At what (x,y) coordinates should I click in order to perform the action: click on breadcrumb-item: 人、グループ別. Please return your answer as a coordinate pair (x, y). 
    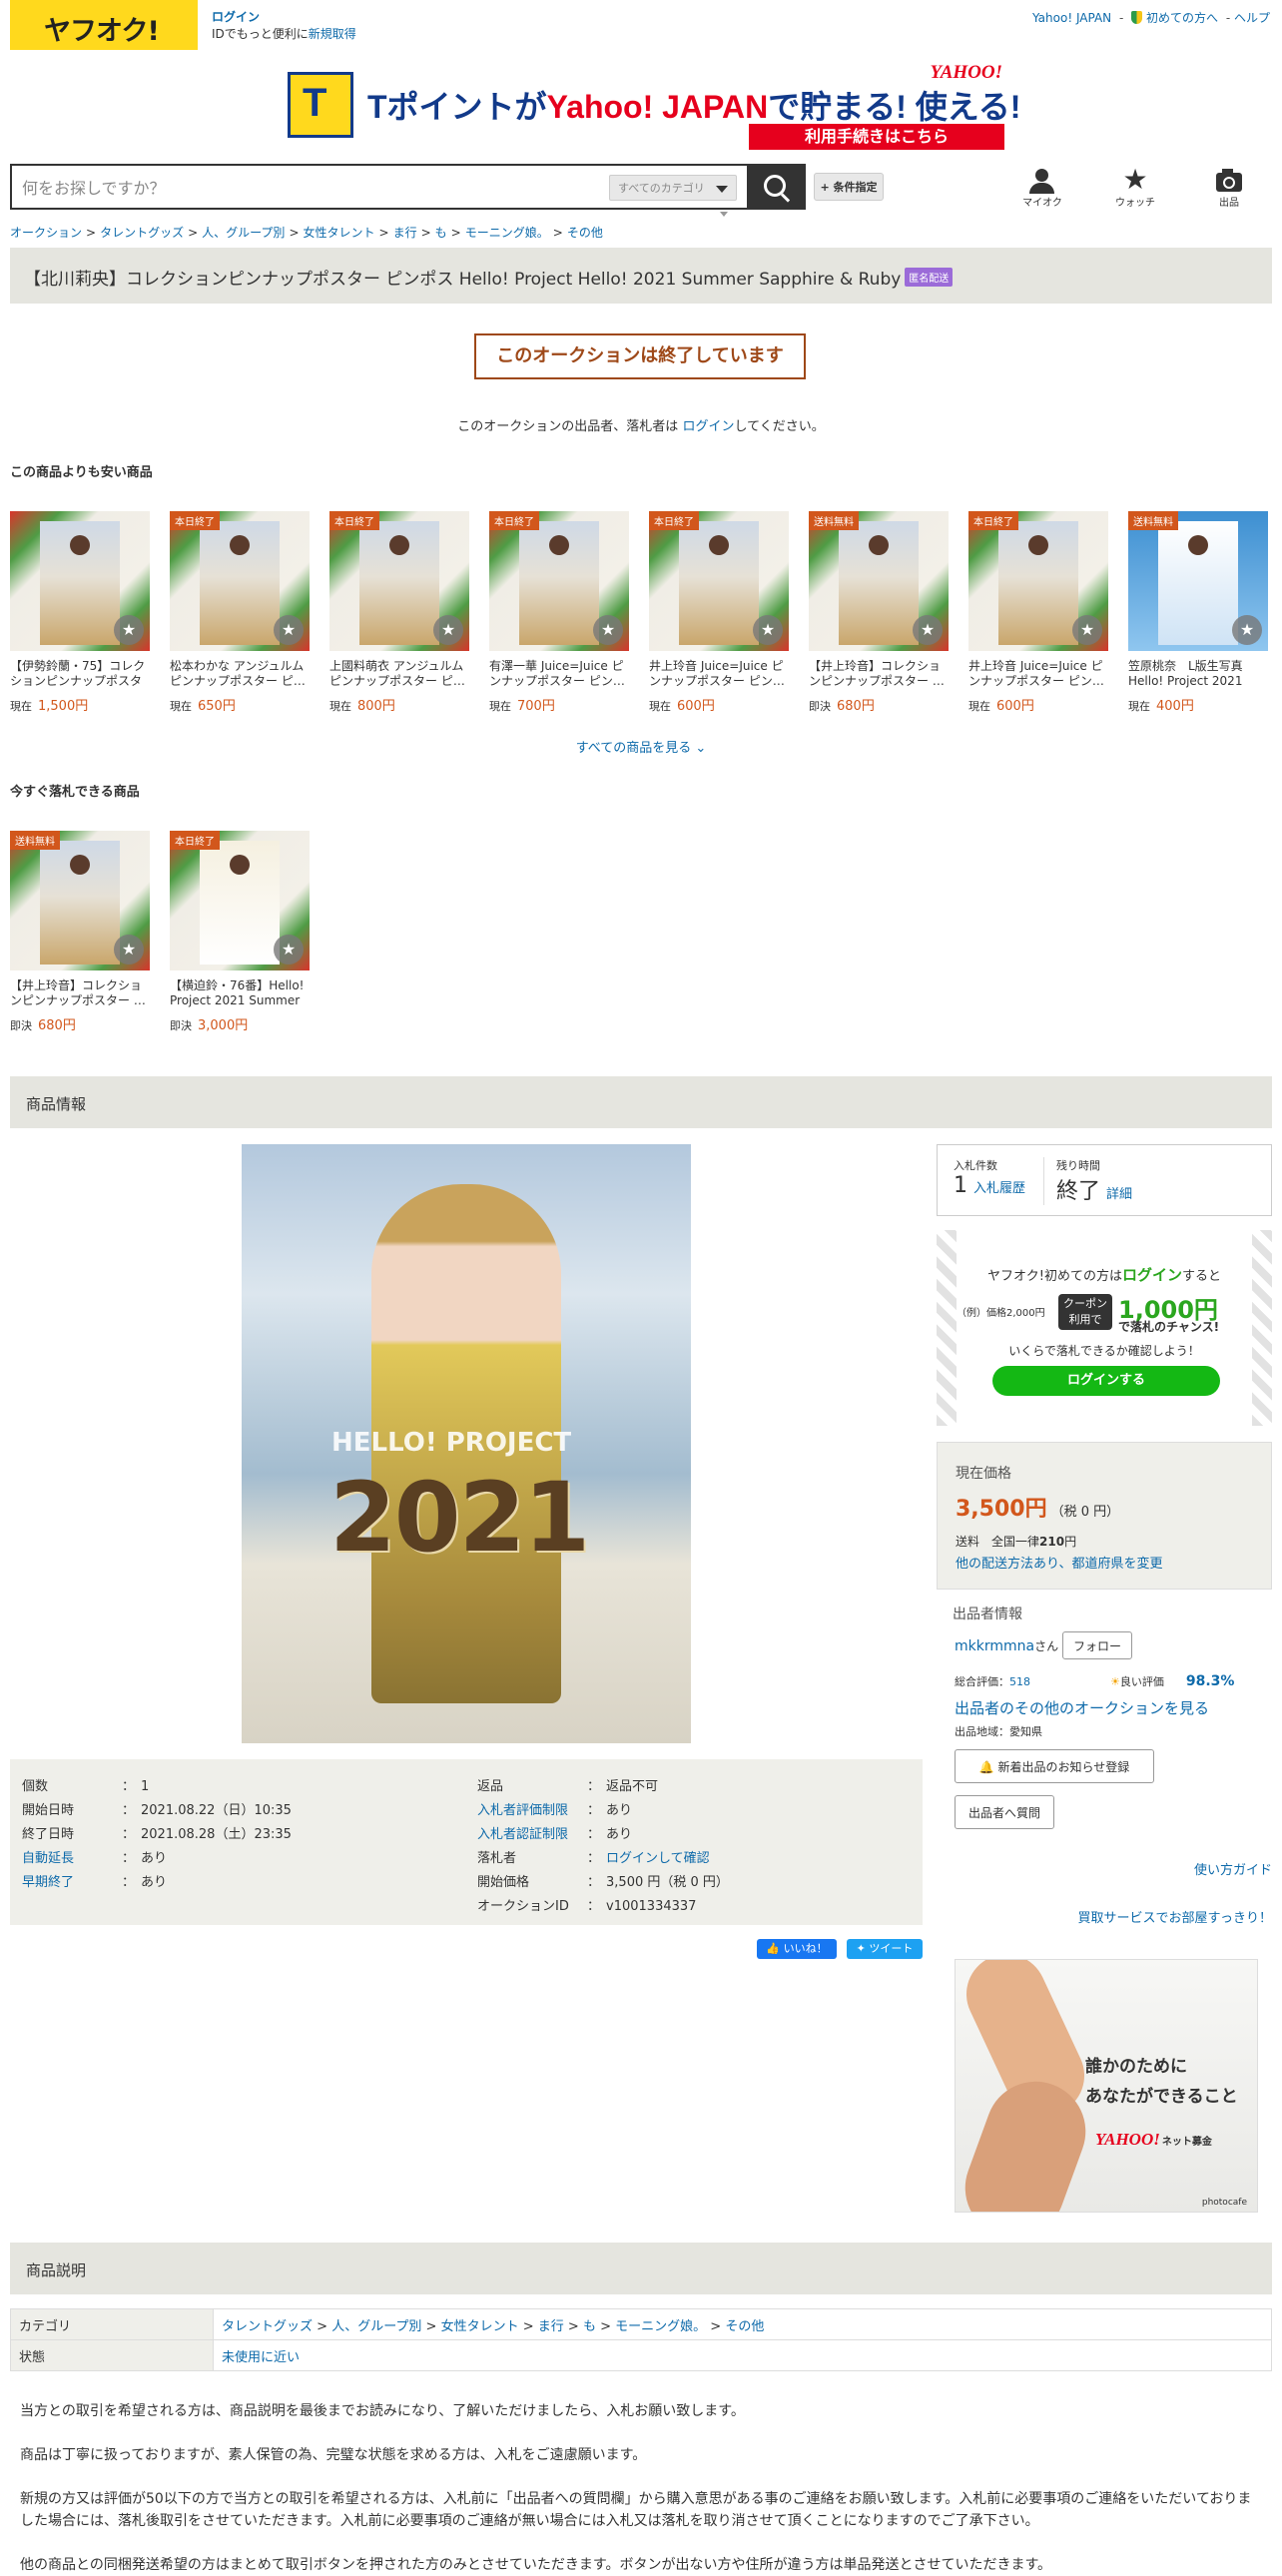
    Looking at the image, I should click on (243, 233).